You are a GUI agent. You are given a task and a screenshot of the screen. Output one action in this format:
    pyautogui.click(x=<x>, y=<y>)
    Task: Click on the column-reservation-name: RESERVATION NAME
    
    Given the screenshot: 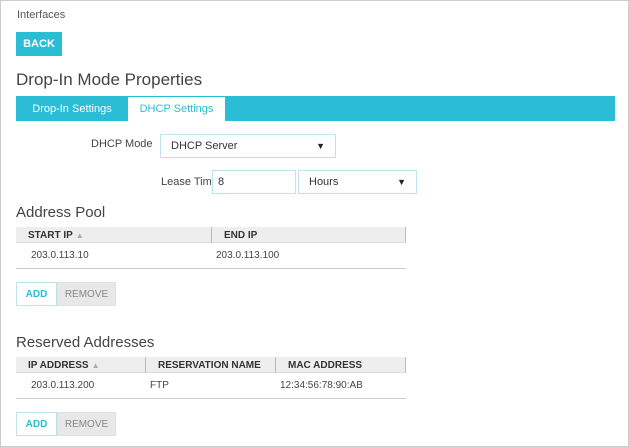 What is the action you would take?
    pyautogui.click(x=211, y=365)
    